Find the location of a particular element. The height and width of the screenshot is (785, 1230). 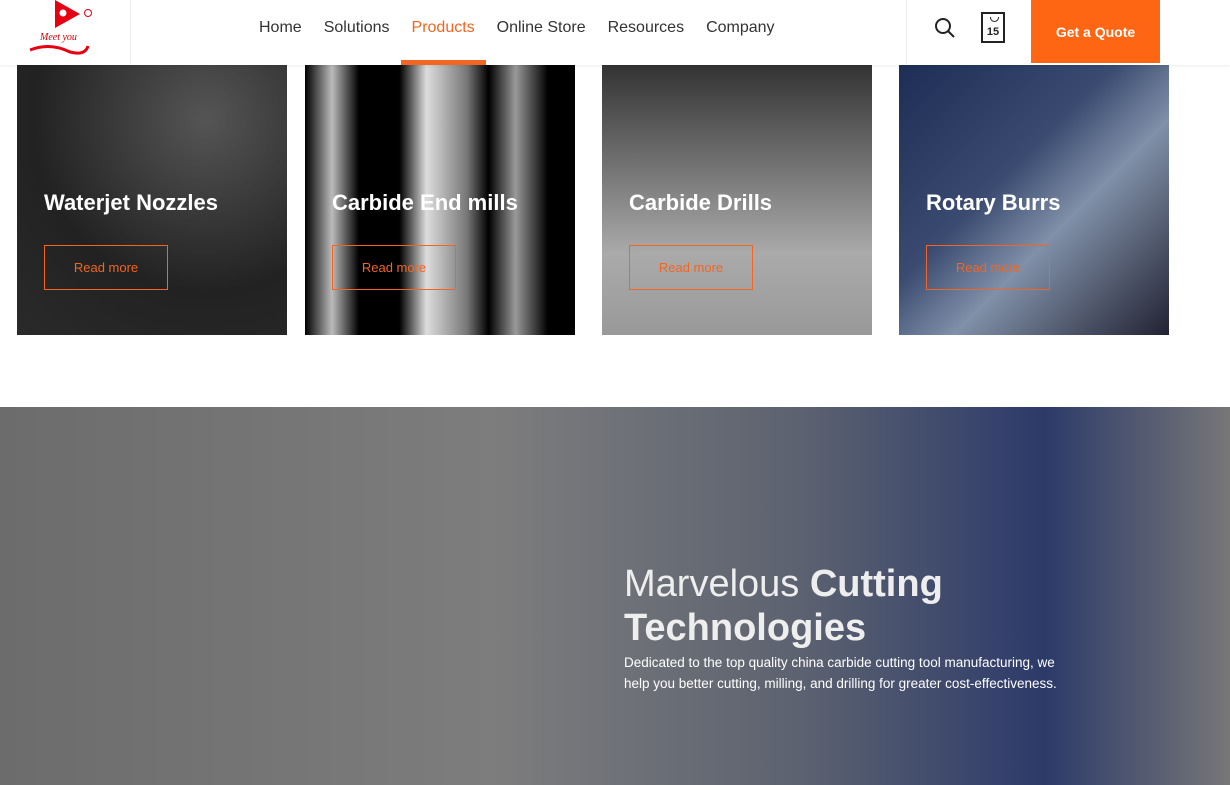

product-card-carbide-end-mills: Carbide End mills Read more is located at coordinates (440, 200).